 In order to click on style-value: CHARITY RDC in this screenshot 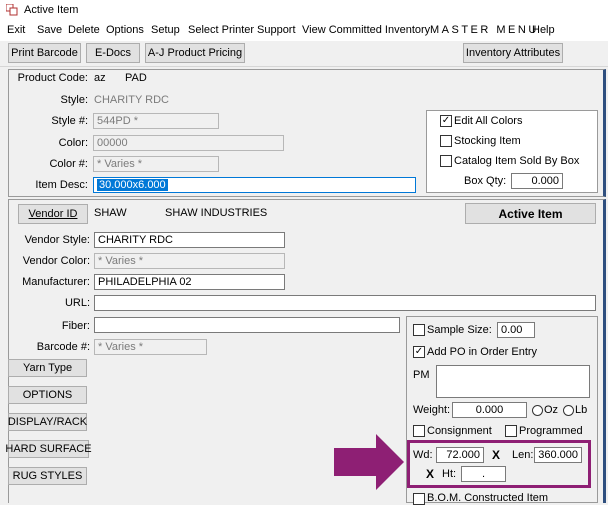, I will do `click(131, 100)`.